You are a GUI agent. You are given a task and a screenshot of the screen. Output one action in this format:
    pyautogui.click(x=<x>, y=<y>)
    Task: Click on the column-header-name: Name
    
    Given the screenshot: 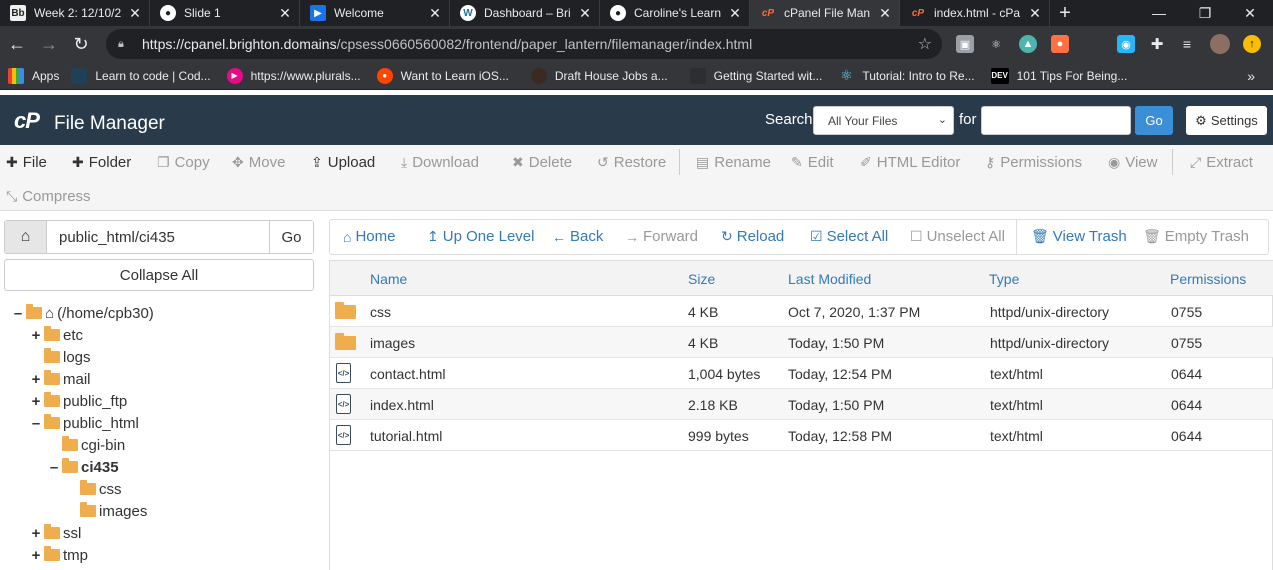 What is the action you would take?
    pyautogui.click(x=388, y=279)
    